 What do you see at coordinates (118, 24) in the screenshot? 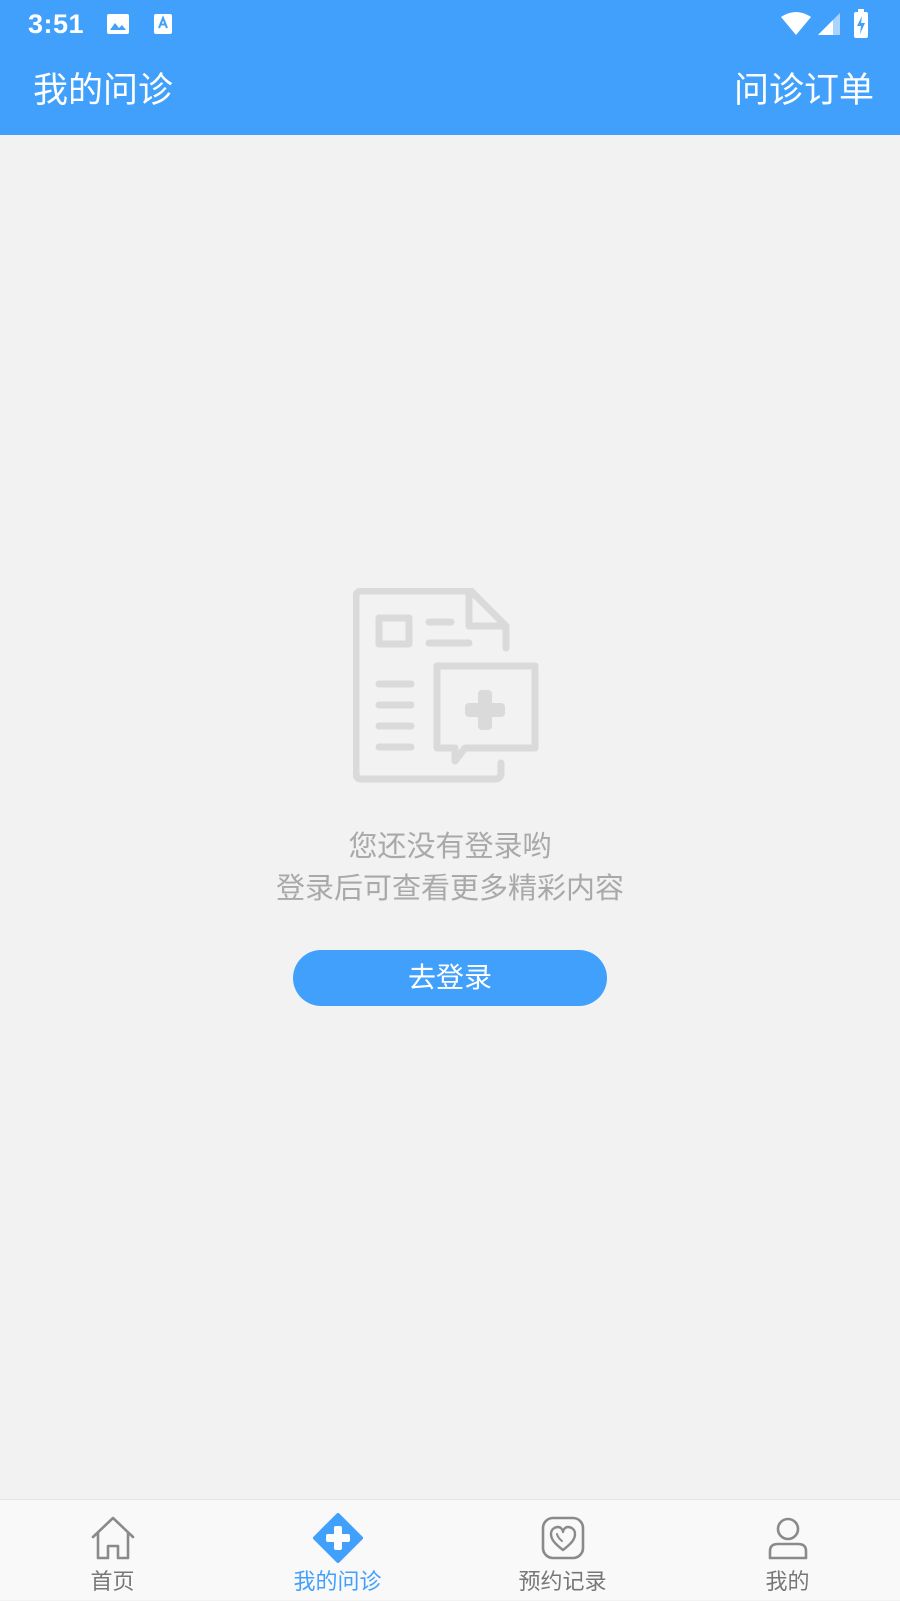
I see `image-icon` at bounding box center [118, 24].